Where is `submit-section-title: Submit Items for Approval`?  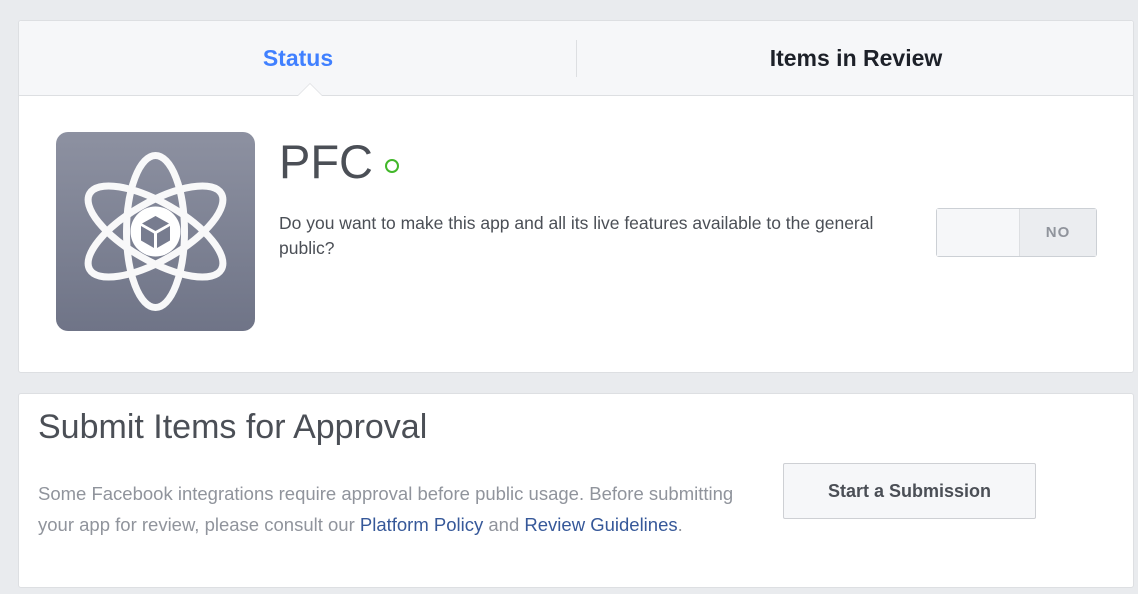
submit-section-title: Submit Items for Approval is located at coordinates (233, 427).